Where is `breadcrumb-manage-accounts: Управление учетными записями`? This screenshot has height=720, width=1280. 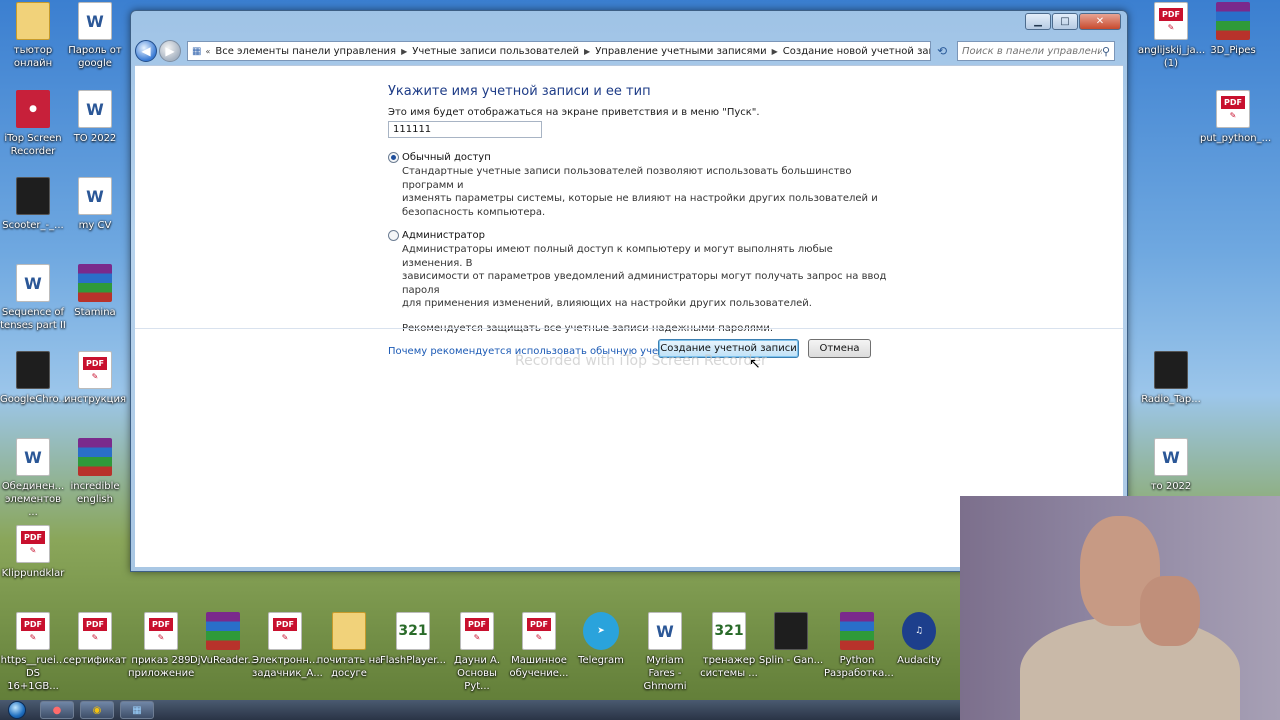 breadcrumb-manage-accounts: Управление учетными записями is located at coordinates (680, 51).